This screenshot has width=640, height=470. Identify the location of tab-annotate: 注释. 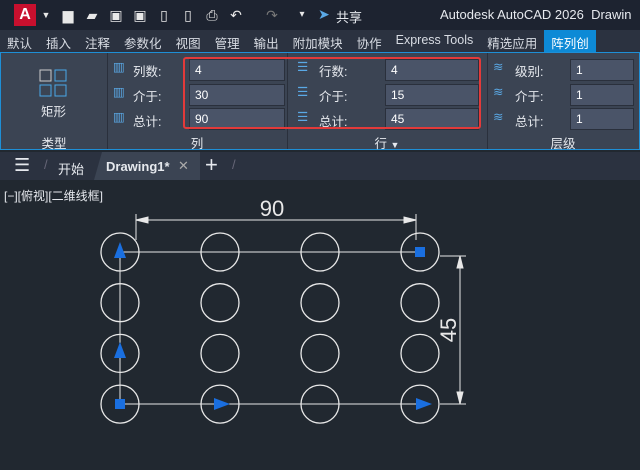
(97, 41).